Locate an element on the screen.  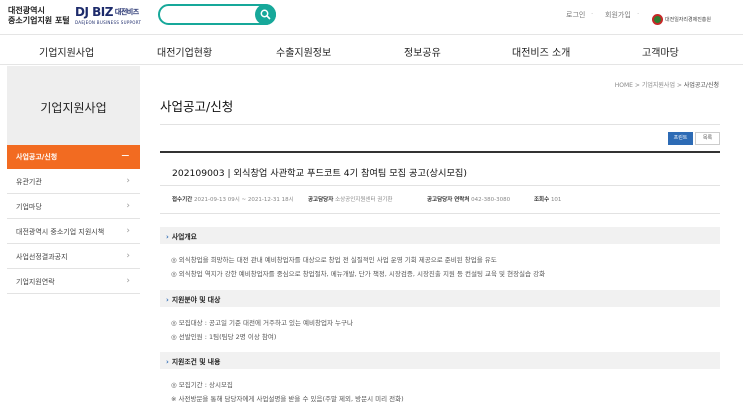
sidebar-item-label: 기업마당 is located at coordinates (29, 207).